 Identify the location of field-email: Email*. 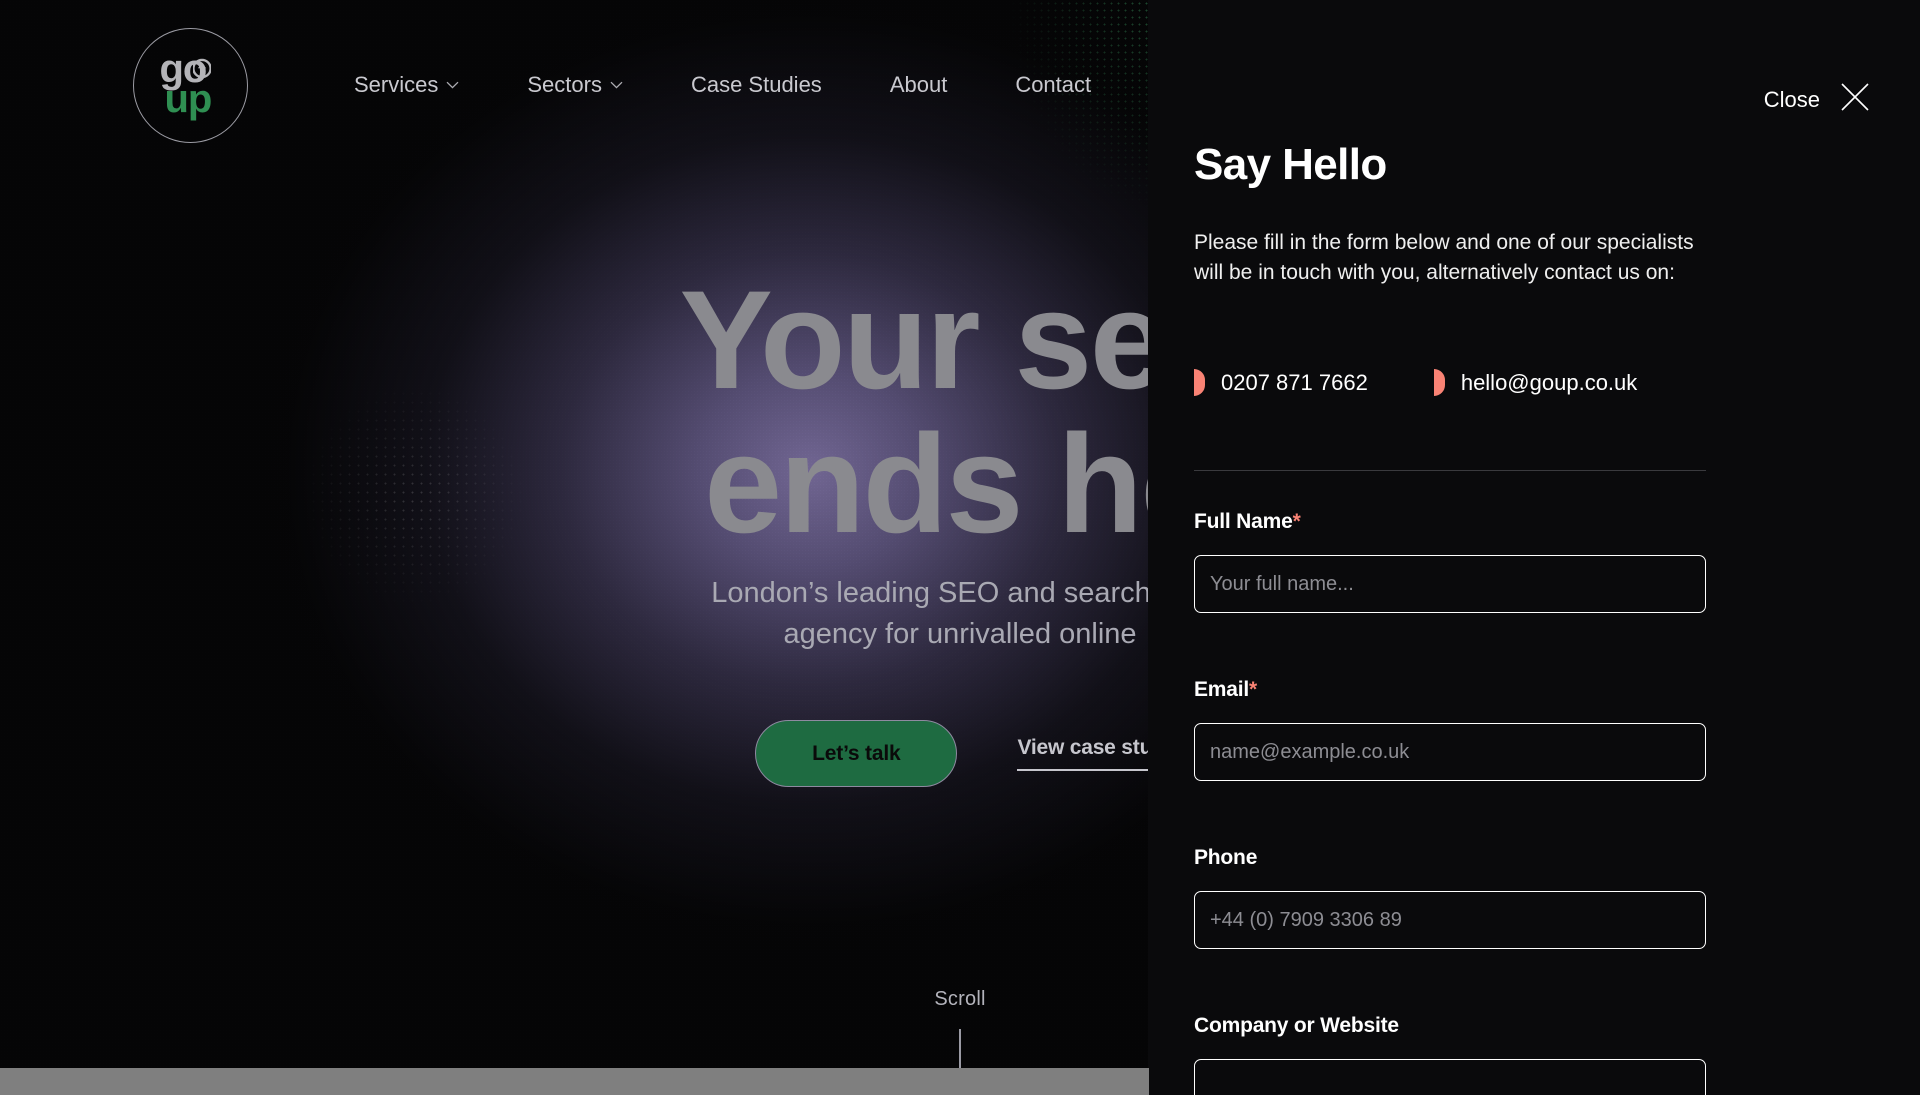
(1450, 729).